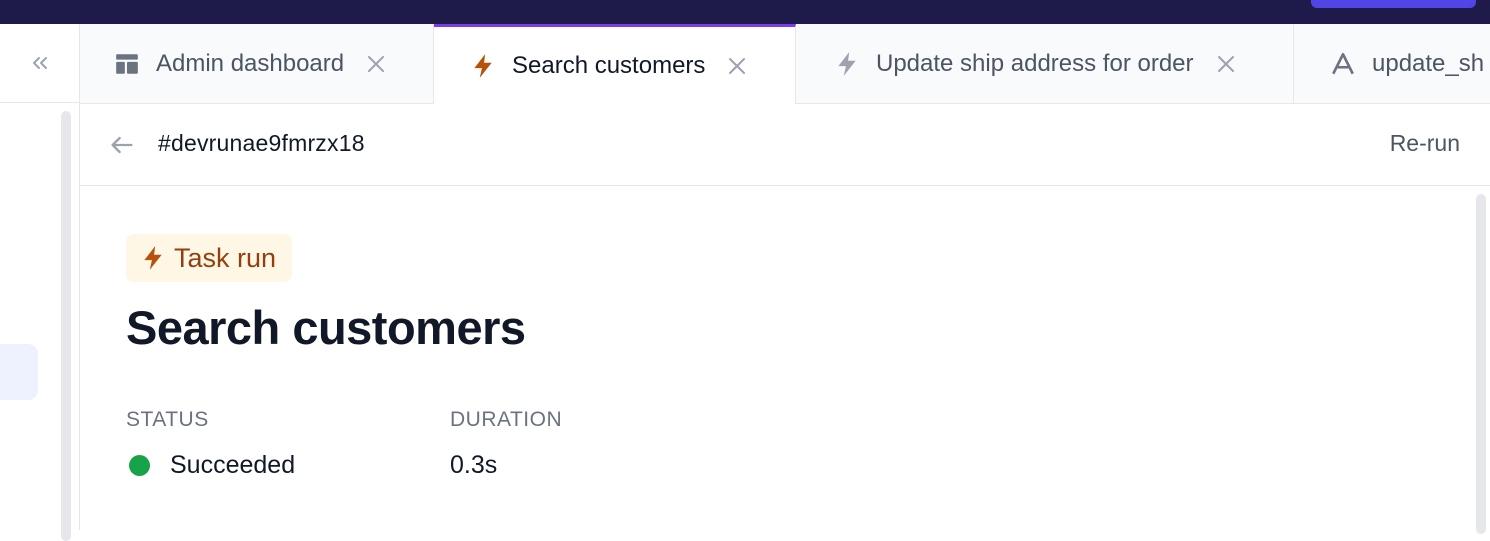 Image resolution: width=1490 pixels, height=541 pixels. I want to click on duration-value: 0.3s, so click(474, 465).